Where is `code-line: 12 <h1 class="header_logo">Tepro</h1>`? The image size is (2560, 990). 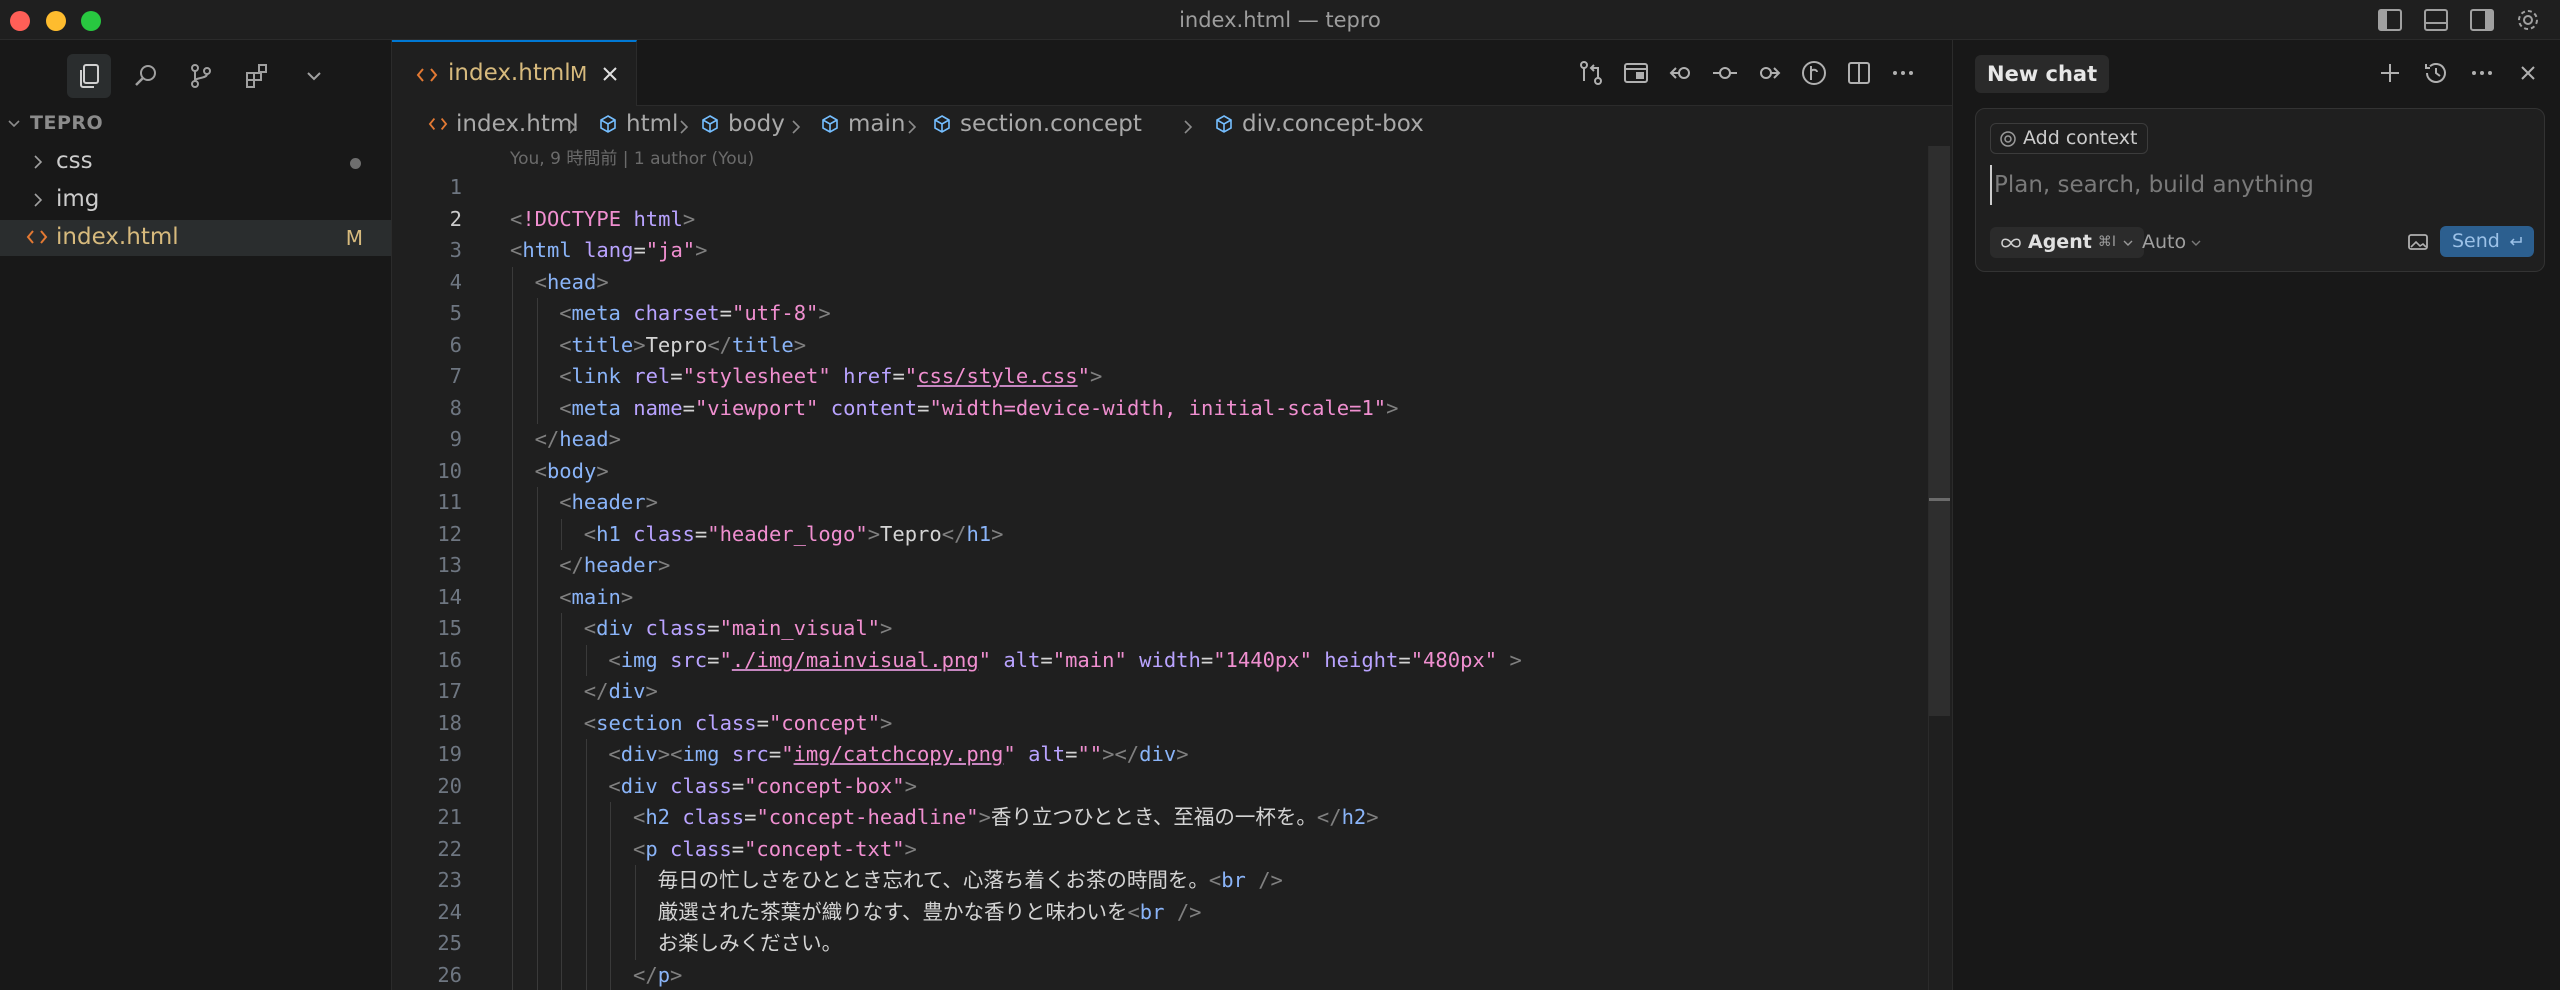
code-line: 12 <h1 class="header_logo">Tepro</h1> is located at coordinates (1162, 534).